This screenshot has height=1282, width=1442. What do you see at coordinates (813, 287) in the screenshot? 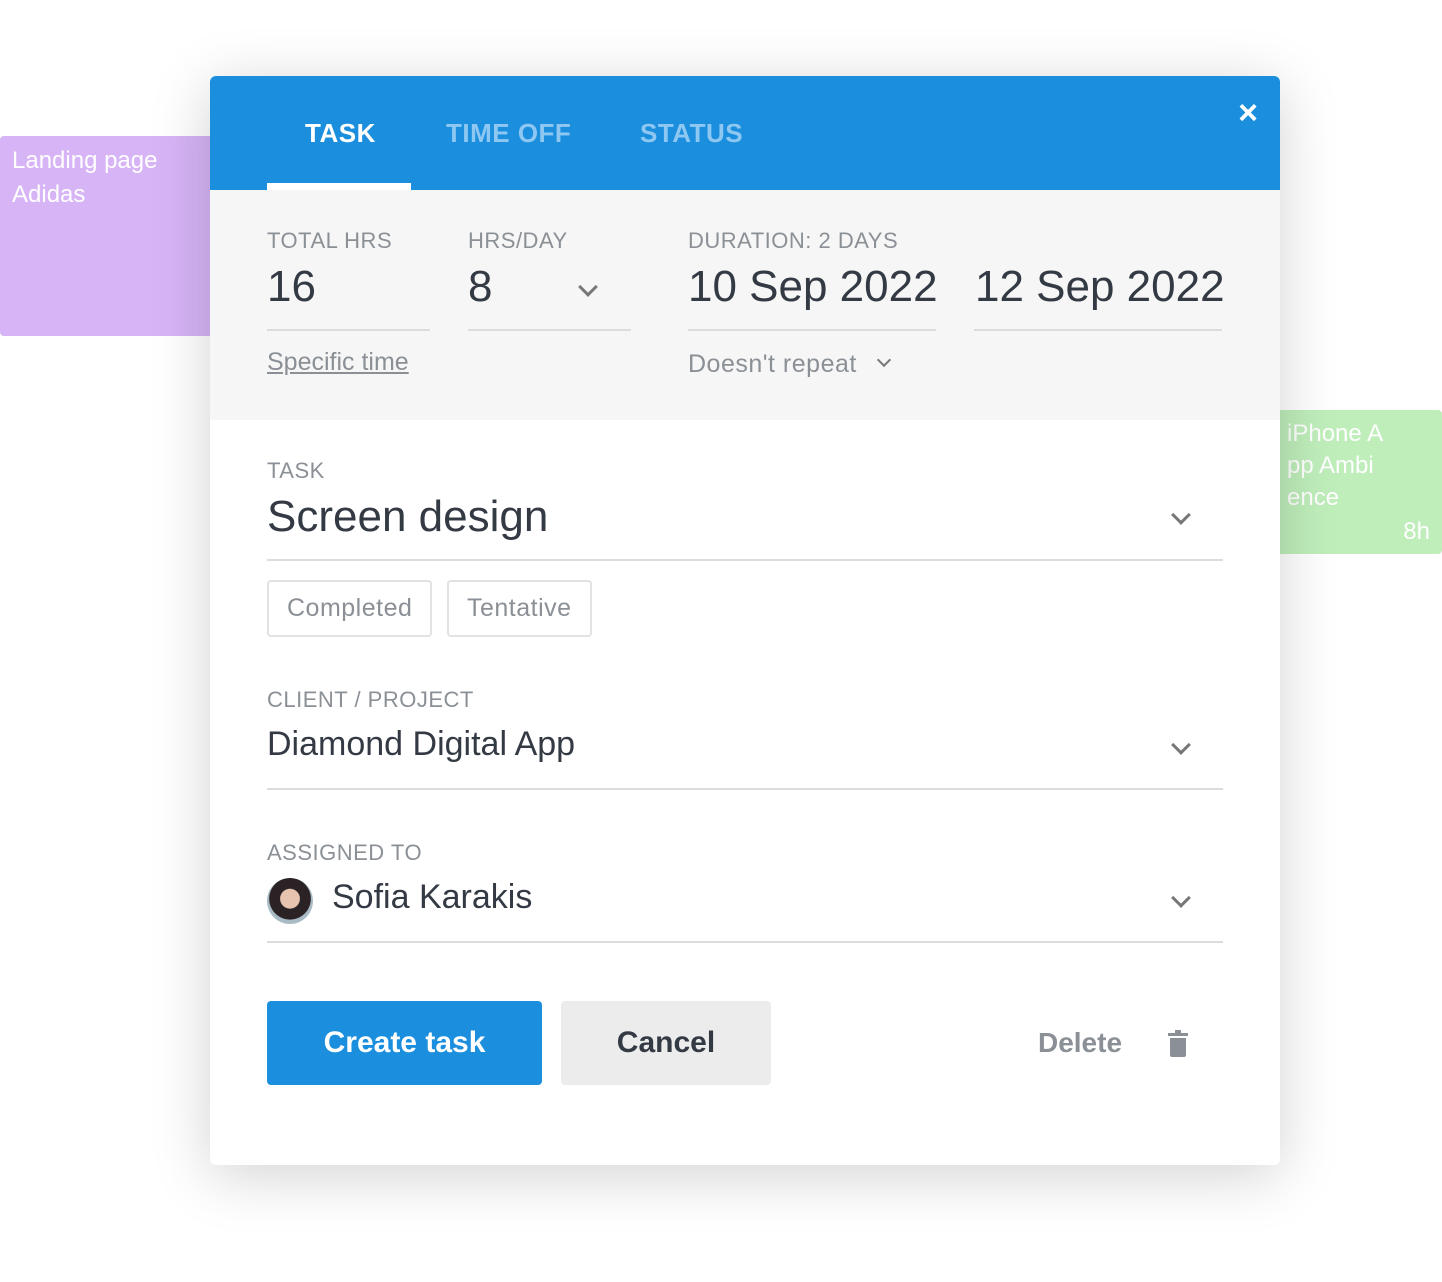
I see `start-date-input: 10 Sep 2022` at bounding box center [813, 287].